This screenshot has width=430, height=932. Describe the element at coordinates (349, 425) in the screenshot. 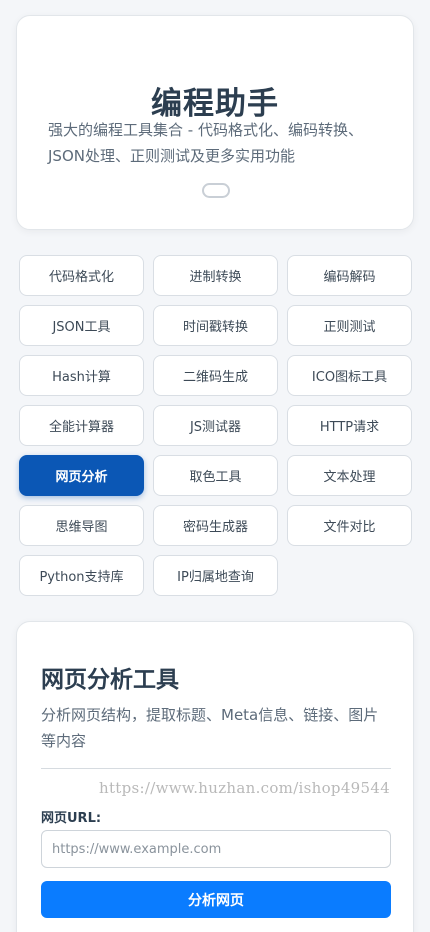

I see `tool-button-11: HTTP请求` at that location.